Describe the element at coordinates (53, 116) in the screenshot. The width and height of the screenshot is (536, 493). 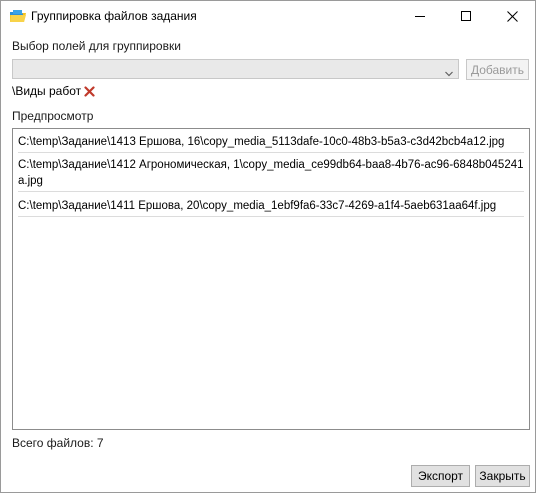
I see `preview-label: Предпросмотр` at that location.